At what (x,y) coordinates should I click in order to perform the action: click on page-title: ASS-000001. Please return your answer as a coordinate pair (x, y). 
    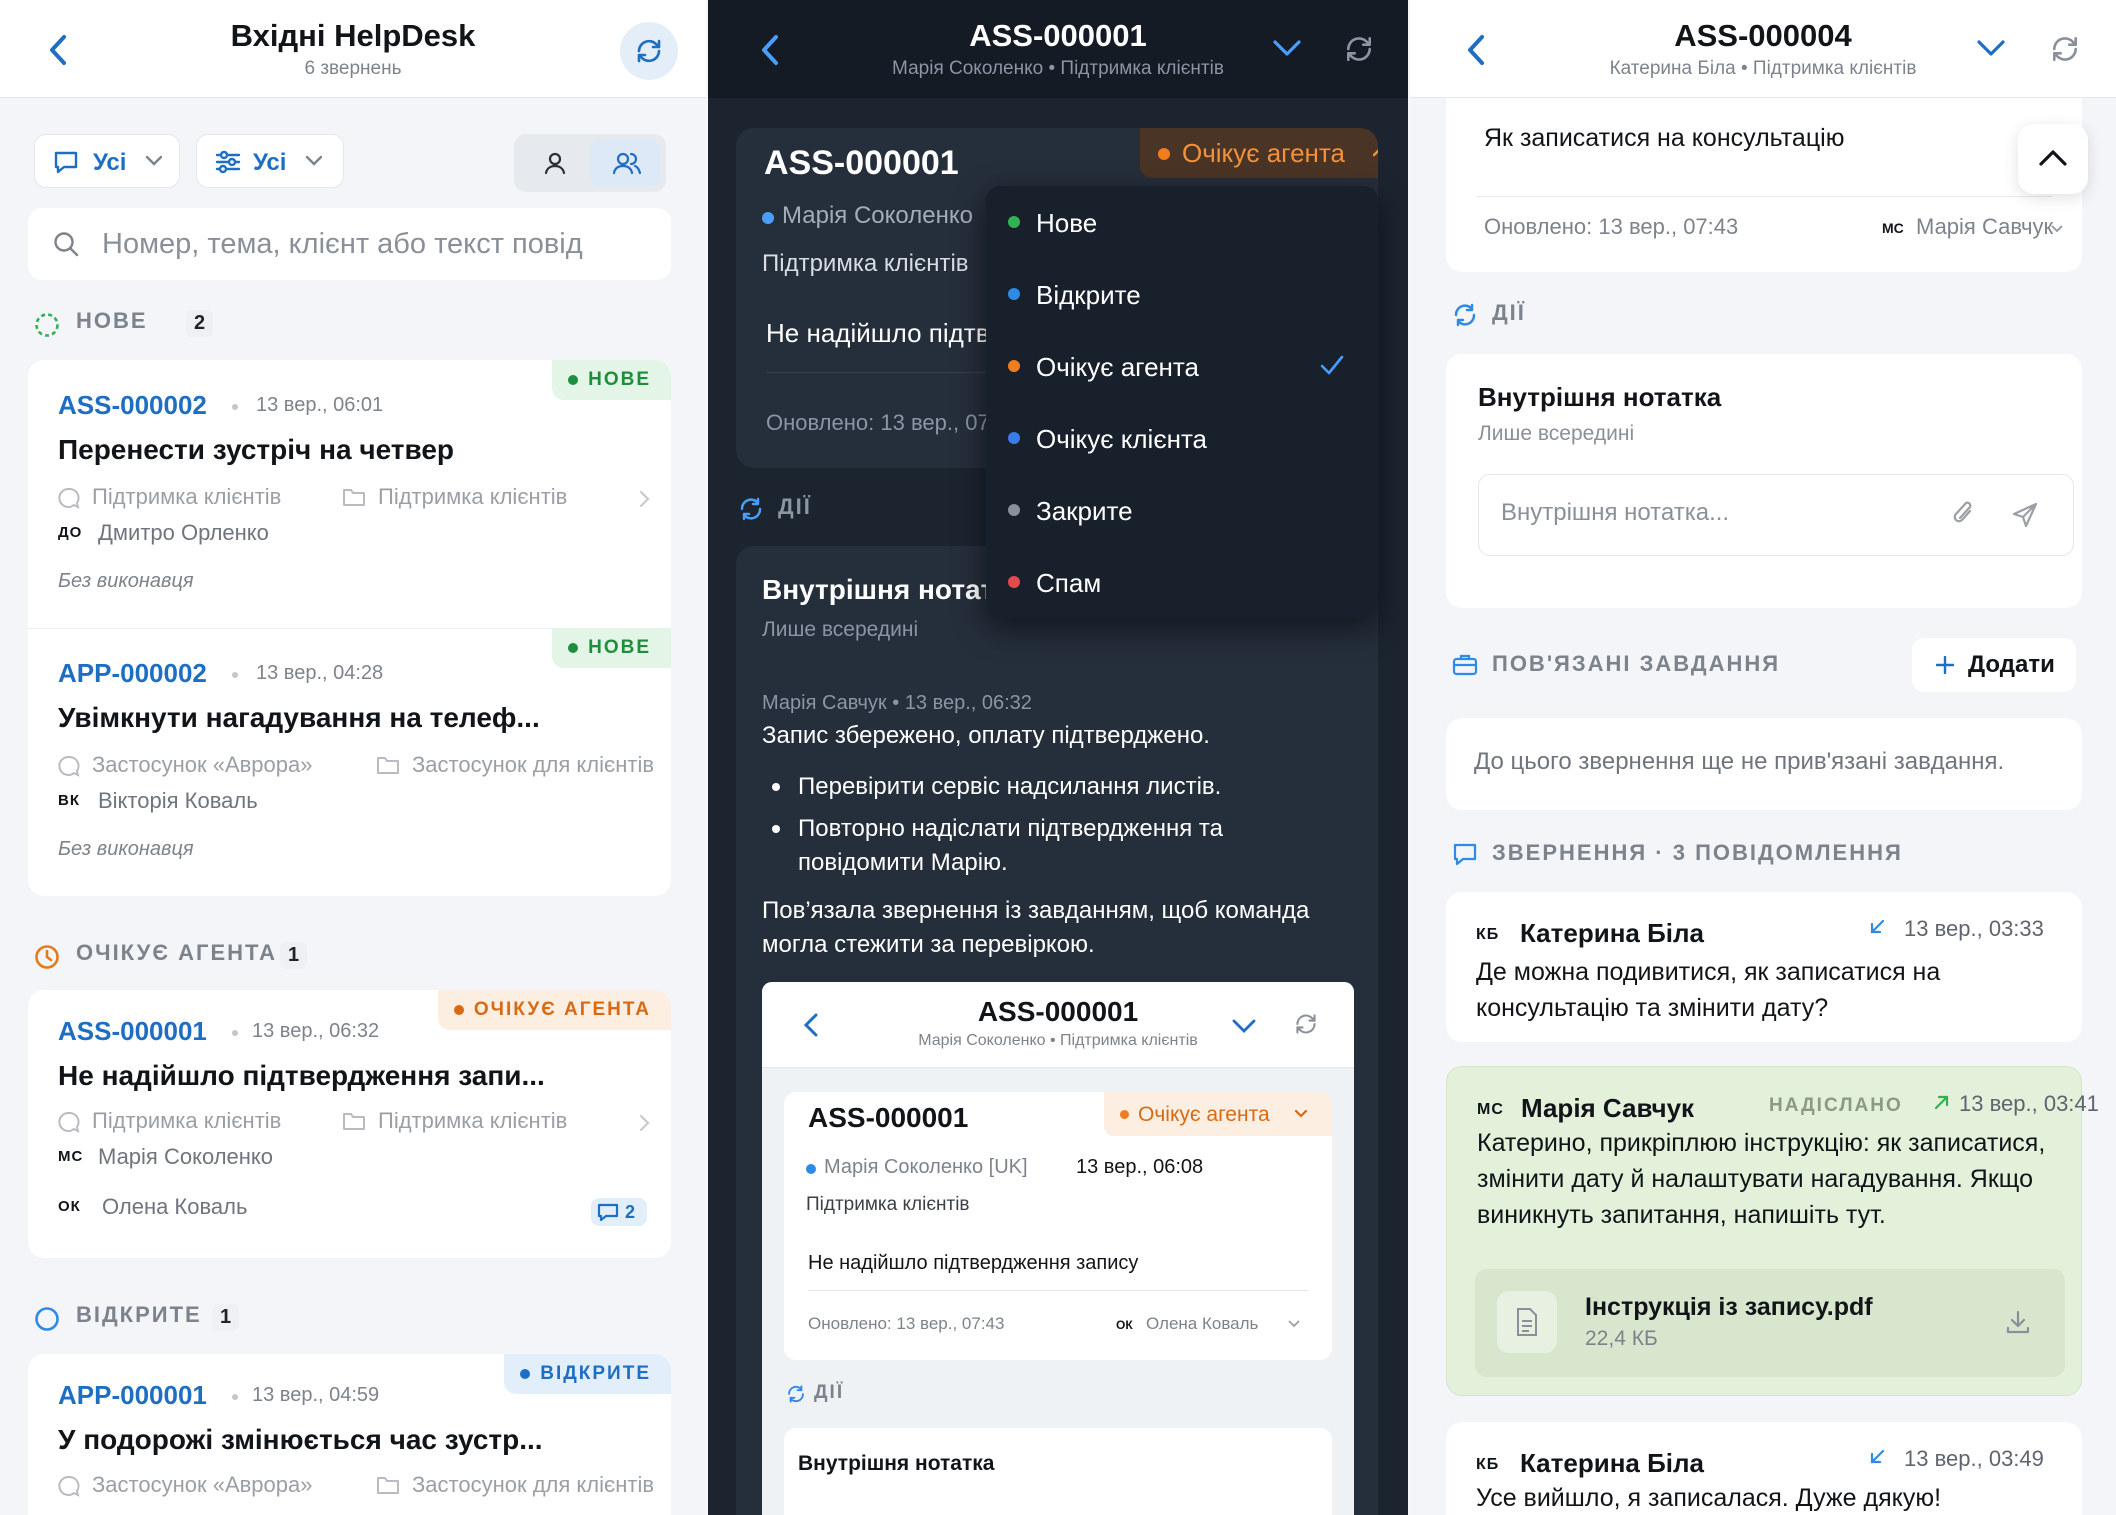
    Looking at the image, I should click on (1058, 35).